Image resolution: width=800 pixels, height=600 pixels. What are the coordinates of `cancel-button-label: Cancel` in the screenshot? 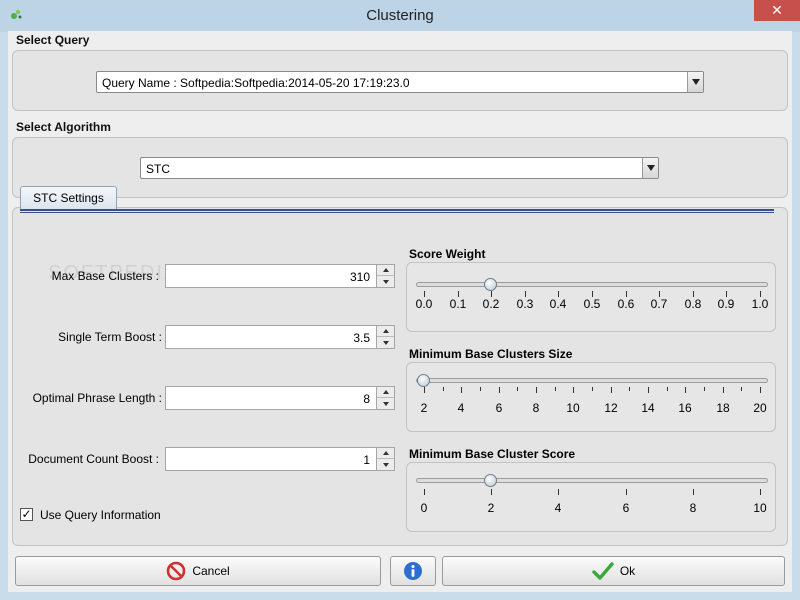 It's located at (211, 571).